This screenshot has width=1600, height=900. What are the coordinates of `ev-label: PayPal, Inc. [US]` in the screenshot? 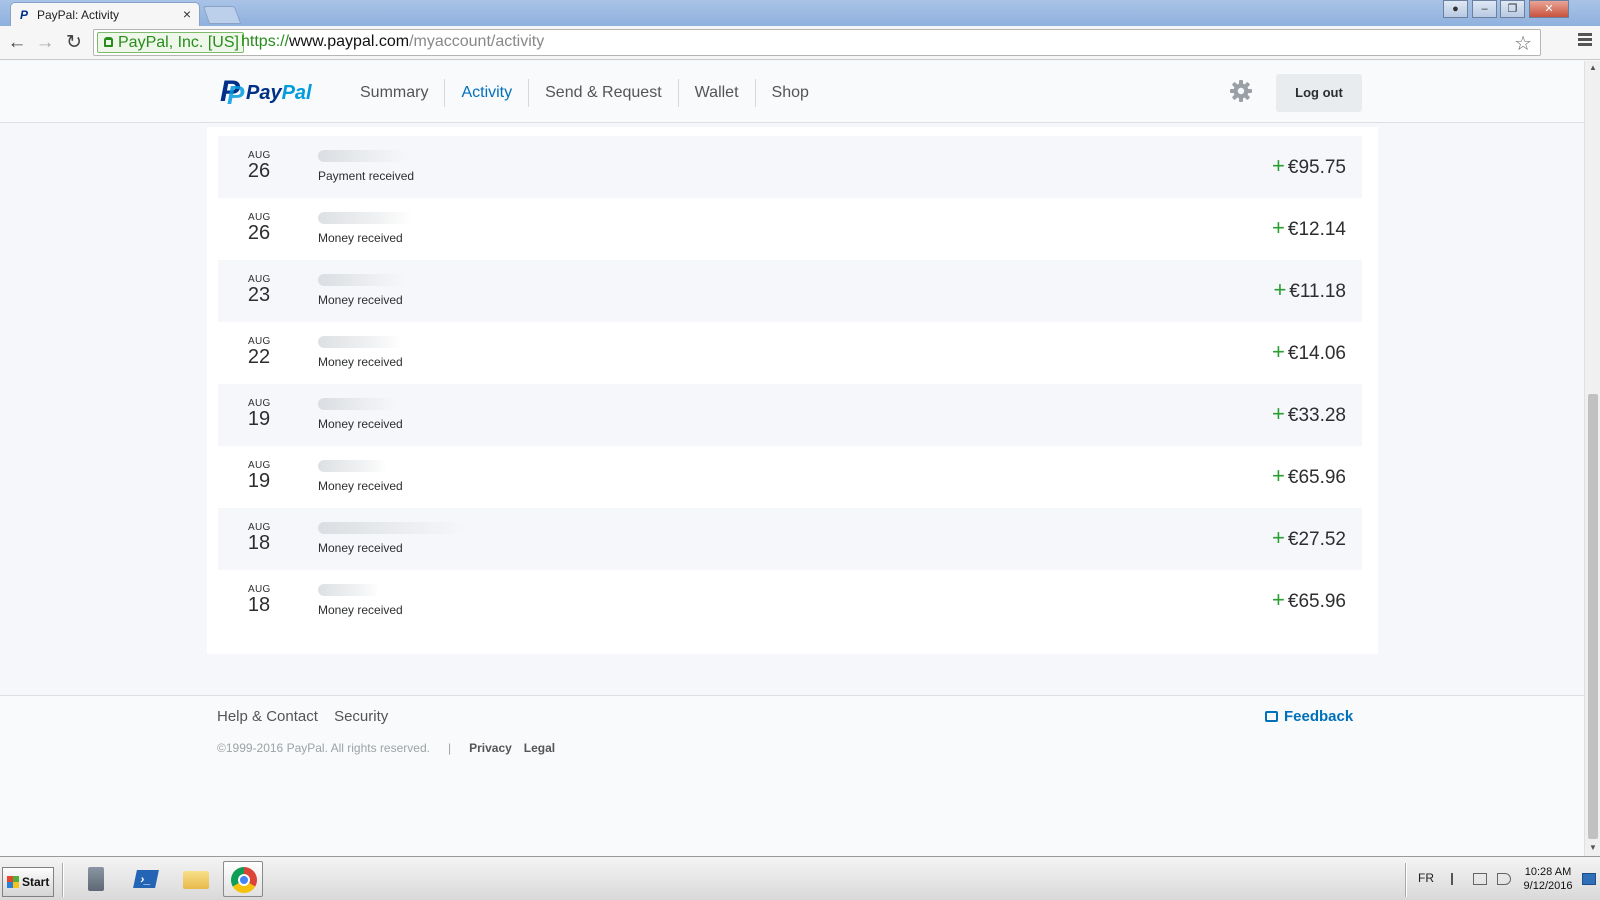 It's located at (178, 42).